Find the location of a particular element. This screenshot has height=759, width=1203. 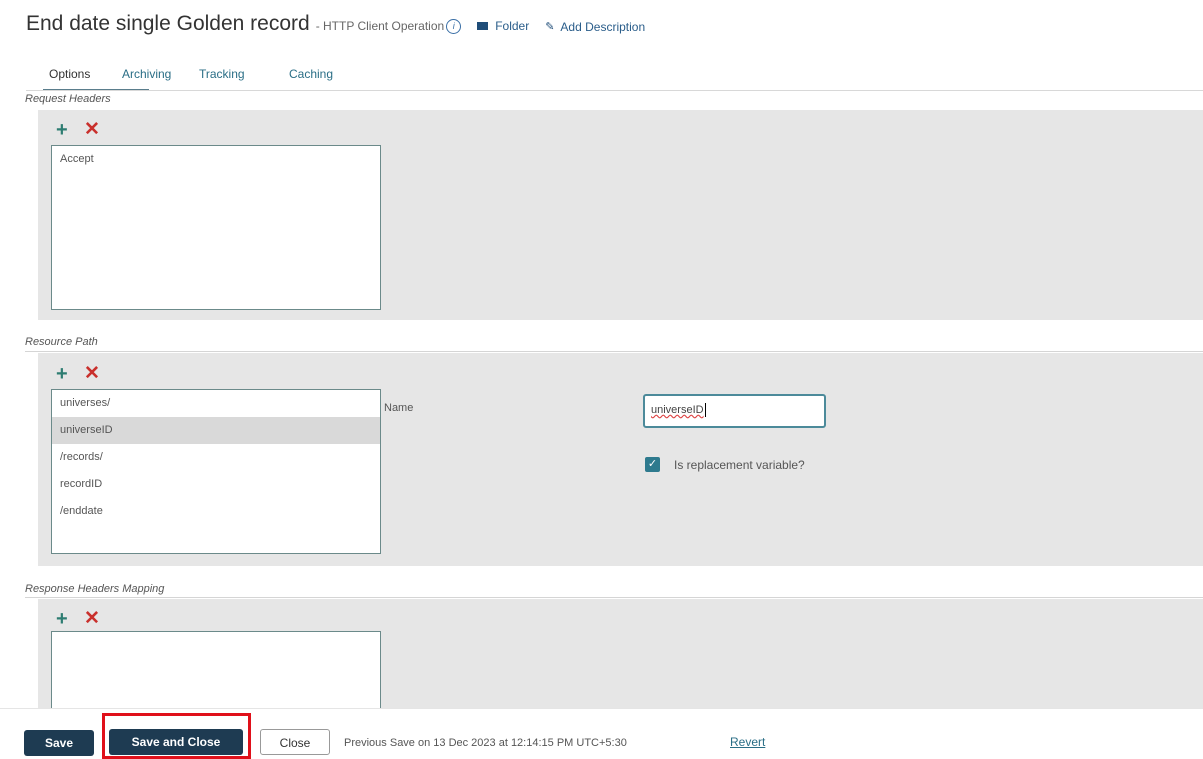

page-title: End date single Golden record is located at coordinates (168, 23).